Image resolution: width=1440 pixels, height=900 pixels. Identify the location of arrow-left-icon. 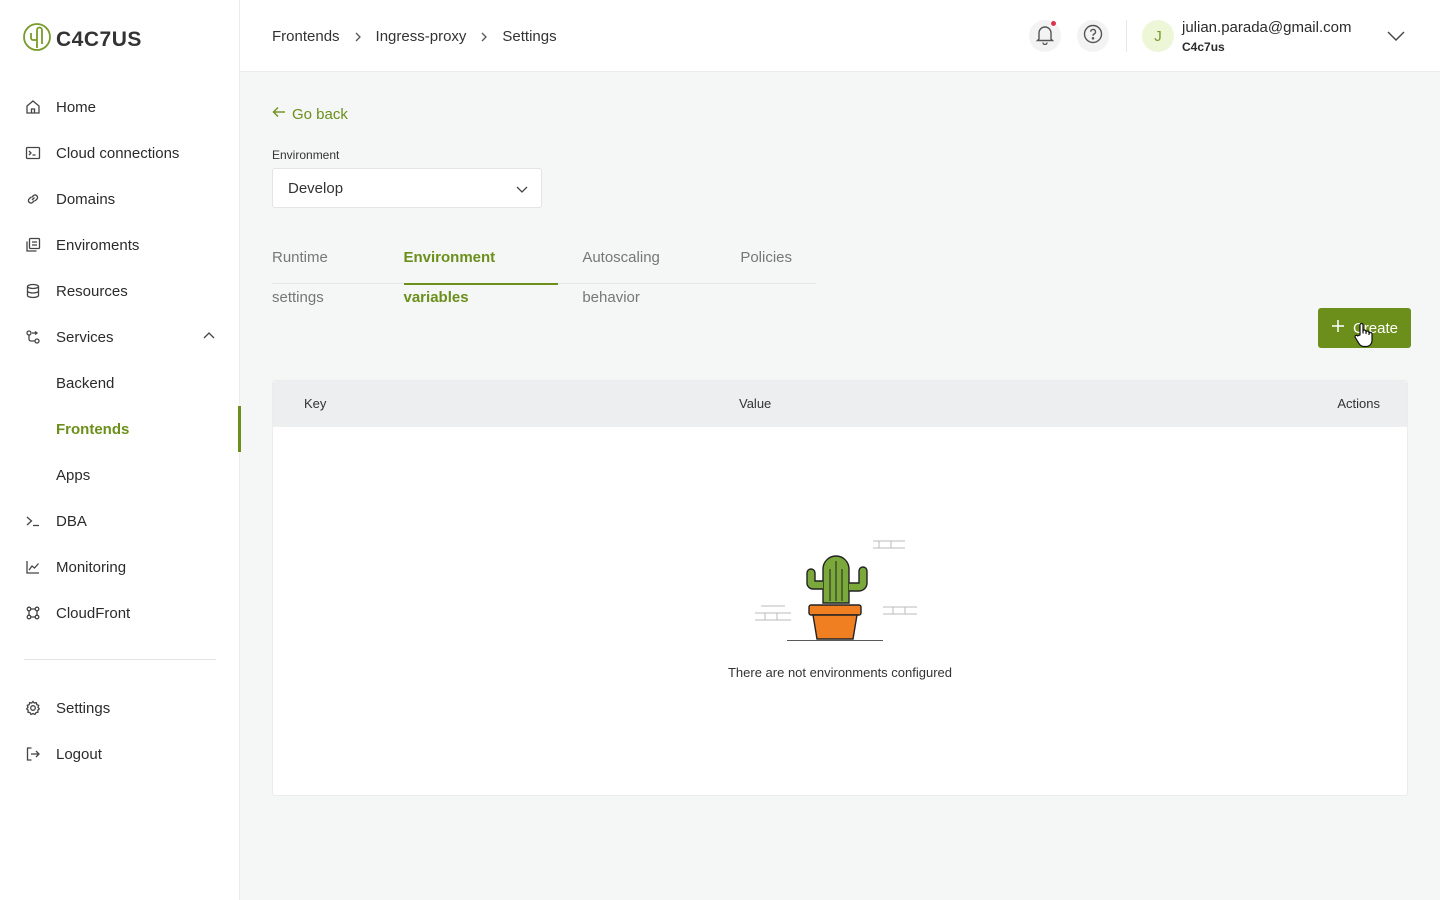
(279, 114).